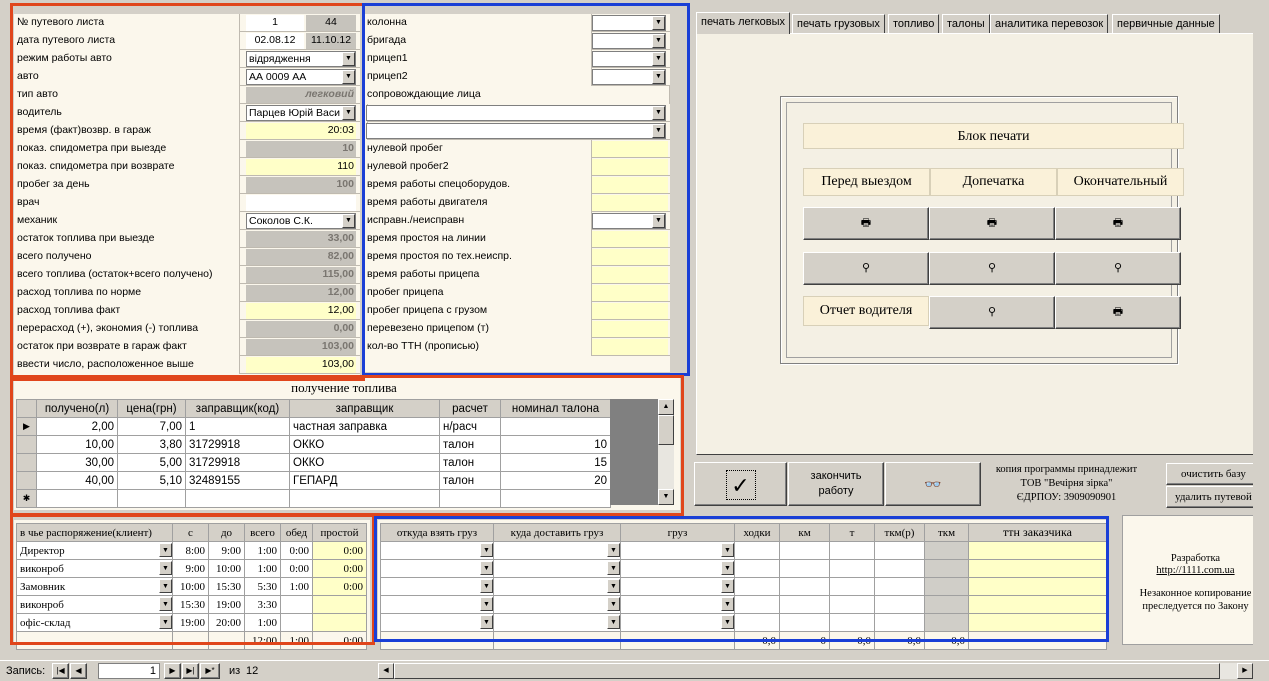 Image resolution: width=1269 pixels, height=681 pixels. I want to click on table-cell: 31729918, so click(237, 462).